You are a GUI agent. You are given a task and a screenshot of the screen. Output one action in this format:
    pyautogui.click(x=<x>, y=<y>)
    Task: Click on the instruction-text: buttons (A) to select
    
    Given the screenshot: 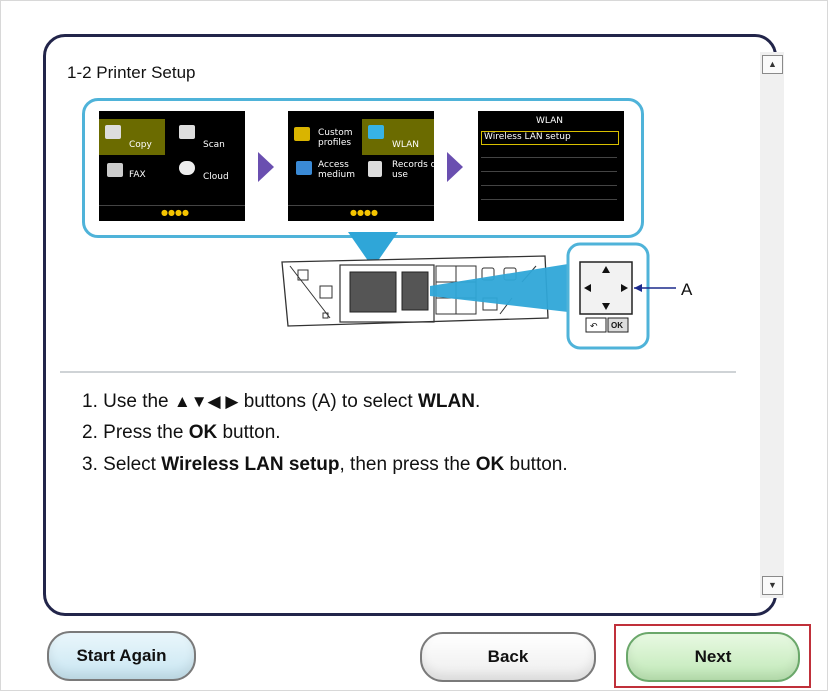 What is the action you would take?
    pyautogui.click(x=328, y=401)
    